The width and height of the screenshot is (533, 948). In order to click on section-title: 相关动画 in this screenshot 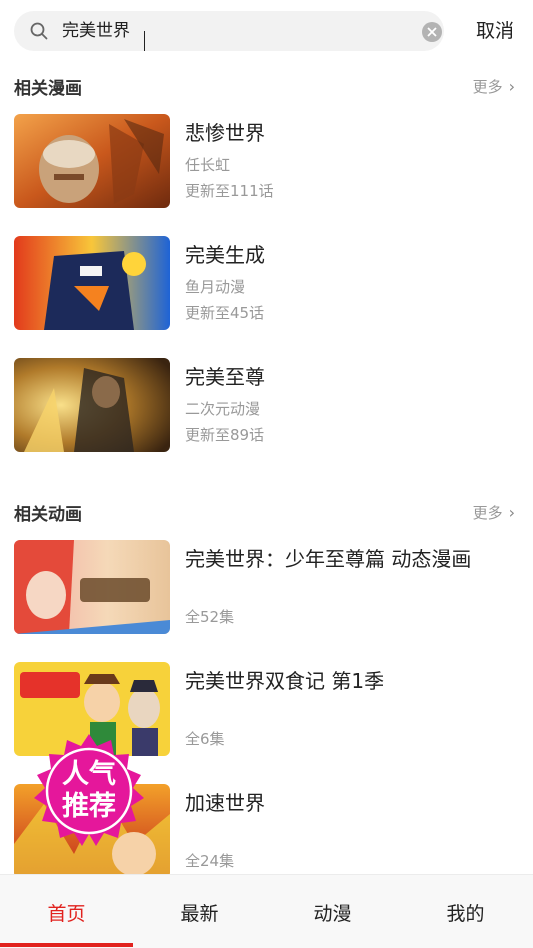, I will do `click(48, 515)`.